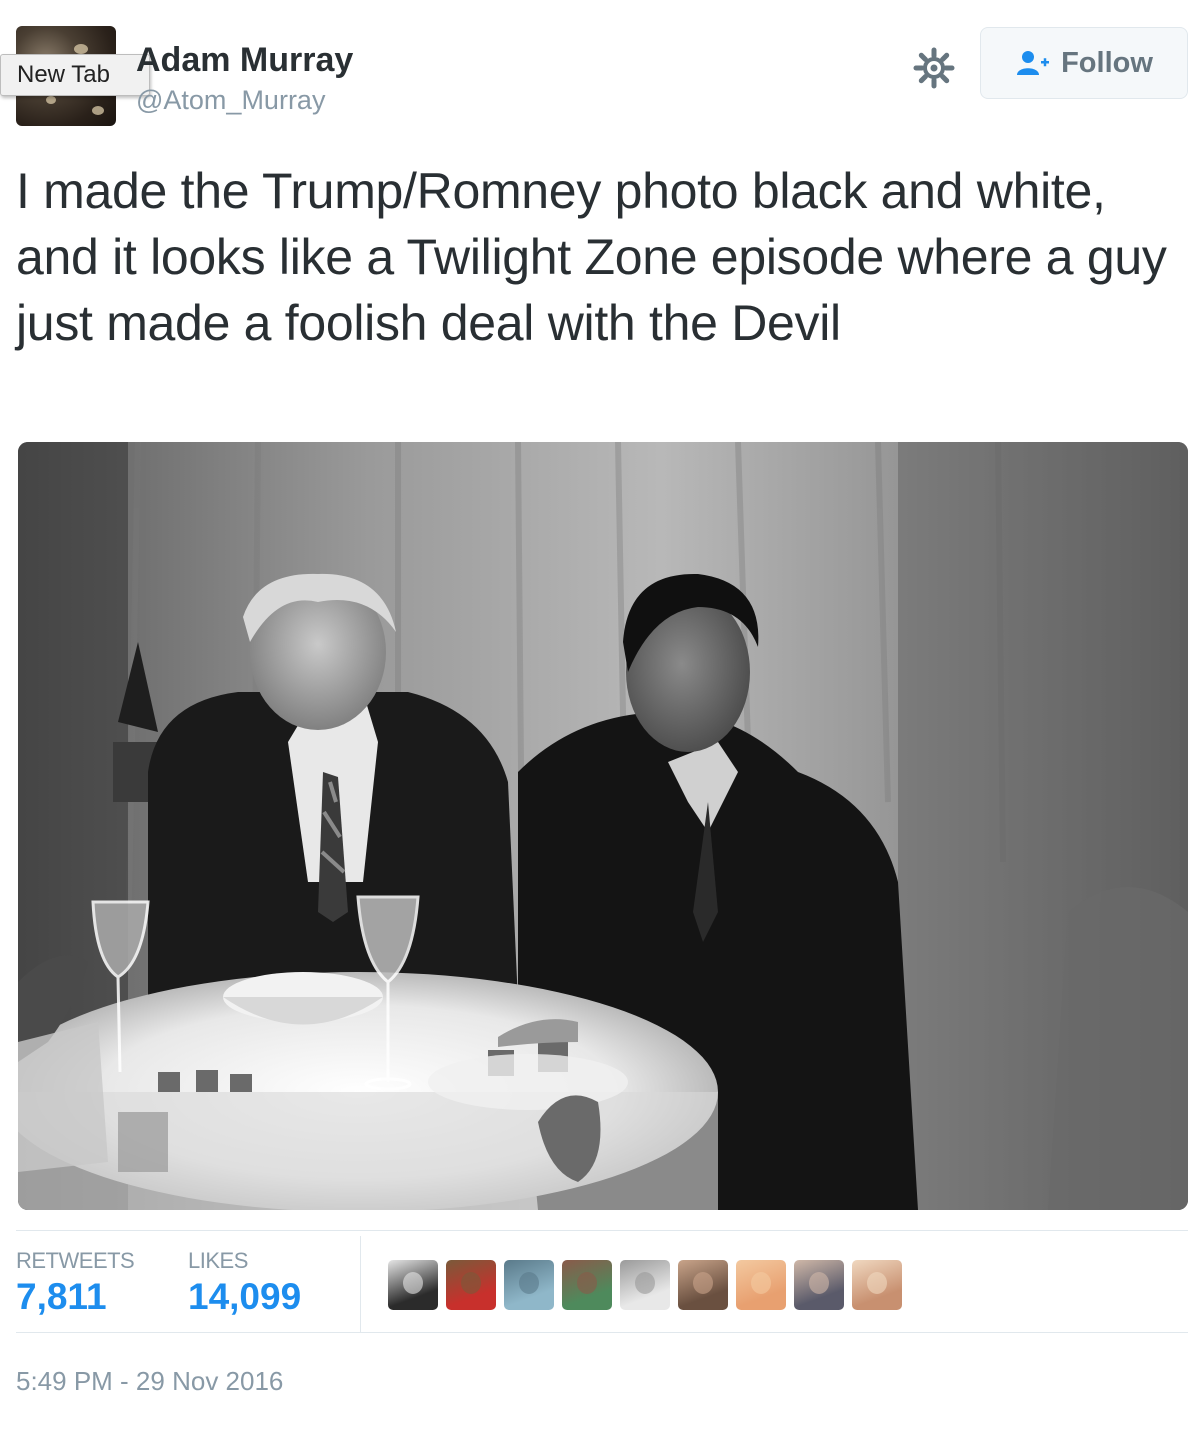 The width and height of the screenshot is (1200, 1433). What do you see at coordinates (75, 75) in the screenshot?
I see `new-tab-tooltip: New Tab` at bounding box center [75, 75].